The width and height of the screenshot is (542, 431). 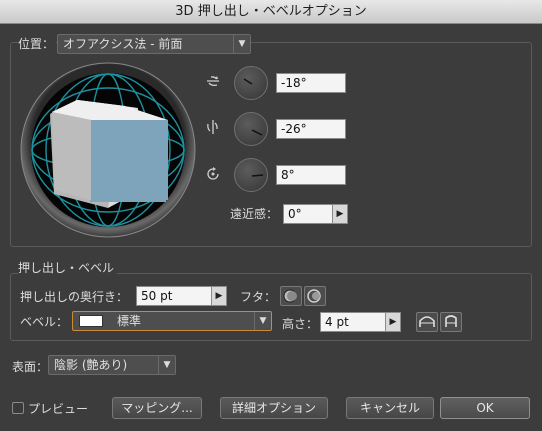 What do you see at coordinates (110, 150) in the screenshot?
I see `cube-icon` at bounding box center [110, 150].